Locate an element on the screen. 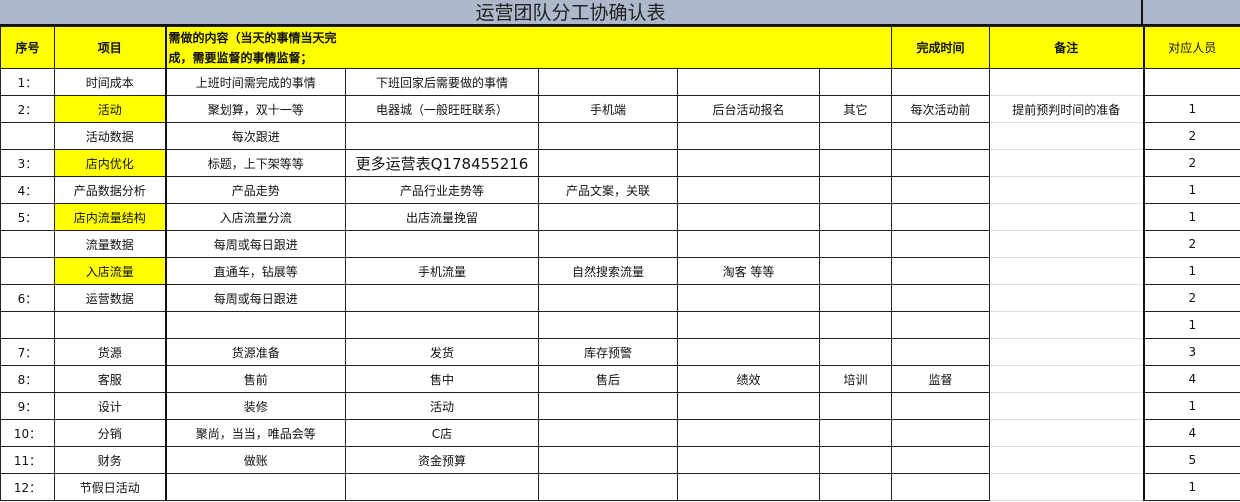  finish-time-cell: 每次活动前 is located at coordinates (941, 109).